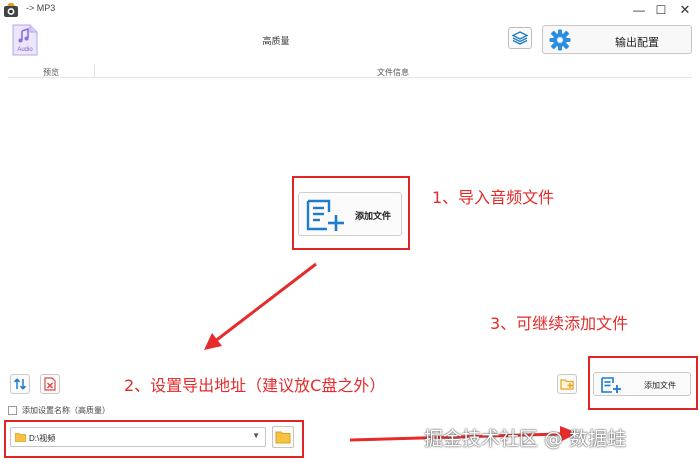  I want to click on output-path-value: D:\视频, so click(42, 438).